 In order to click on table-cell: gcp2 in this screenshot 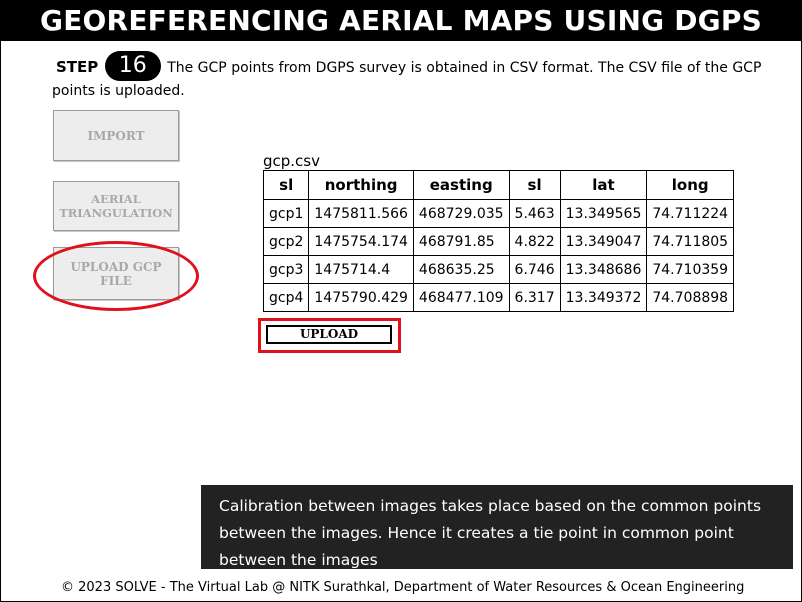, I will do `click(286, 241)`.